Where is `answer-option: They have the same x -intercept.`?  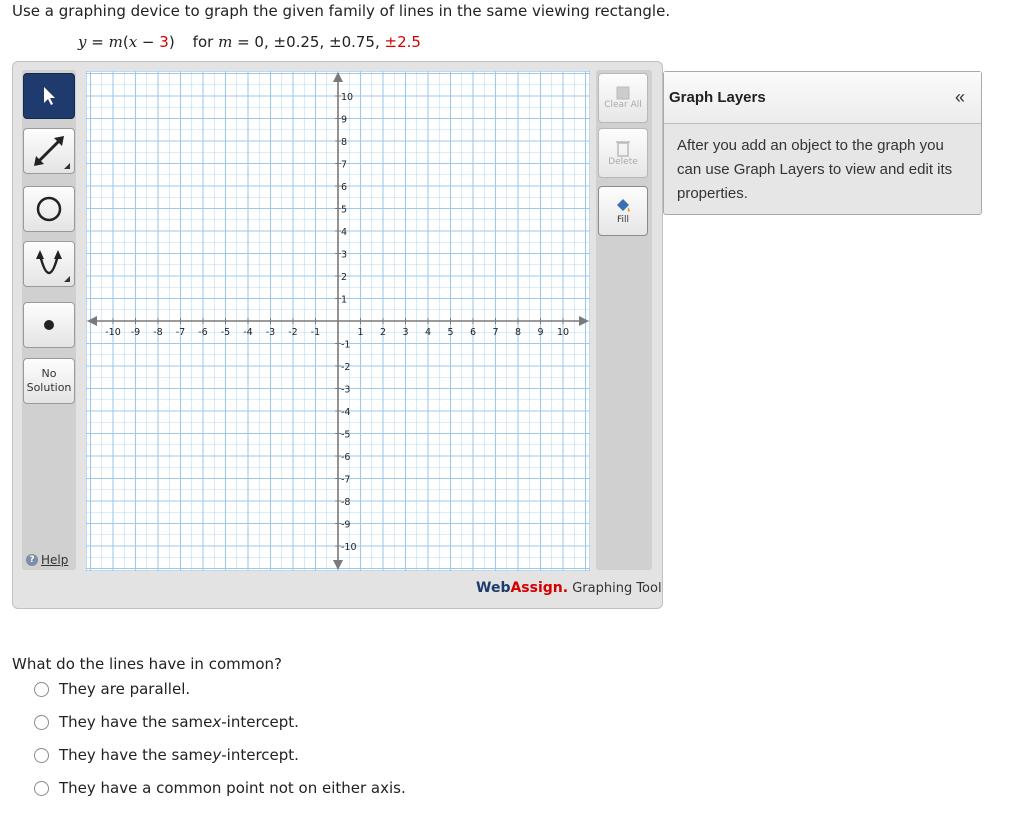
answer-option: They have the same x -intercept. is located at coordinates (166, 722).